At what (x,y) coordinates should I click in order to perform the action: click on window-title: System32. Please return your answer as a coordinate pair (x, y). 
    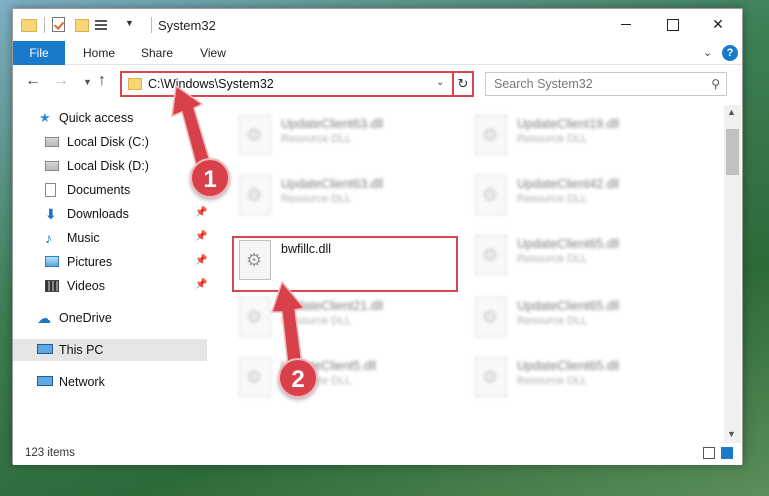
    Looking at the image, I should click on (187, 25).